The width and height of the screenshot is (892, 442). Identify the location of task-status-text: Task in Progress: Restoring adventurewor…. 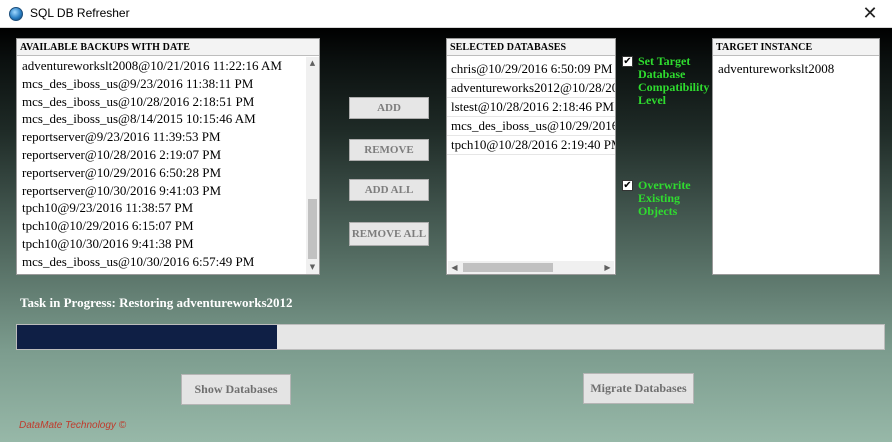
(156, 302).